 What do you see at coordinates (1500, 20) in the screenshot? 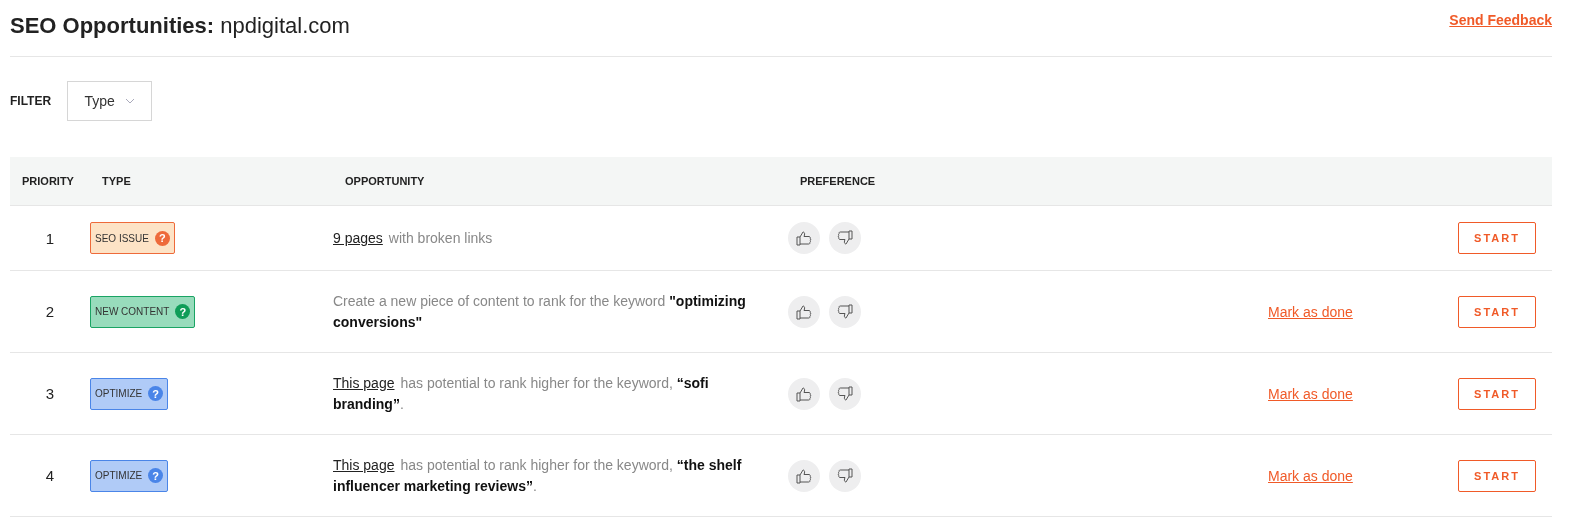
I see `send-feedback-link: Send Feedback` at bounding box center [1500, 20].